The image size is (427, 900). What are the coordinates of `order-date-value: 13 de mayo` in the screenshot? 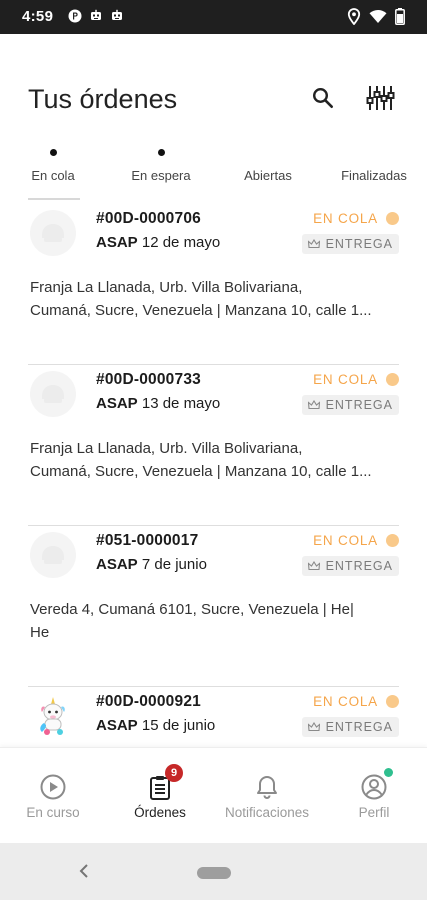 It's located at (181, 403).